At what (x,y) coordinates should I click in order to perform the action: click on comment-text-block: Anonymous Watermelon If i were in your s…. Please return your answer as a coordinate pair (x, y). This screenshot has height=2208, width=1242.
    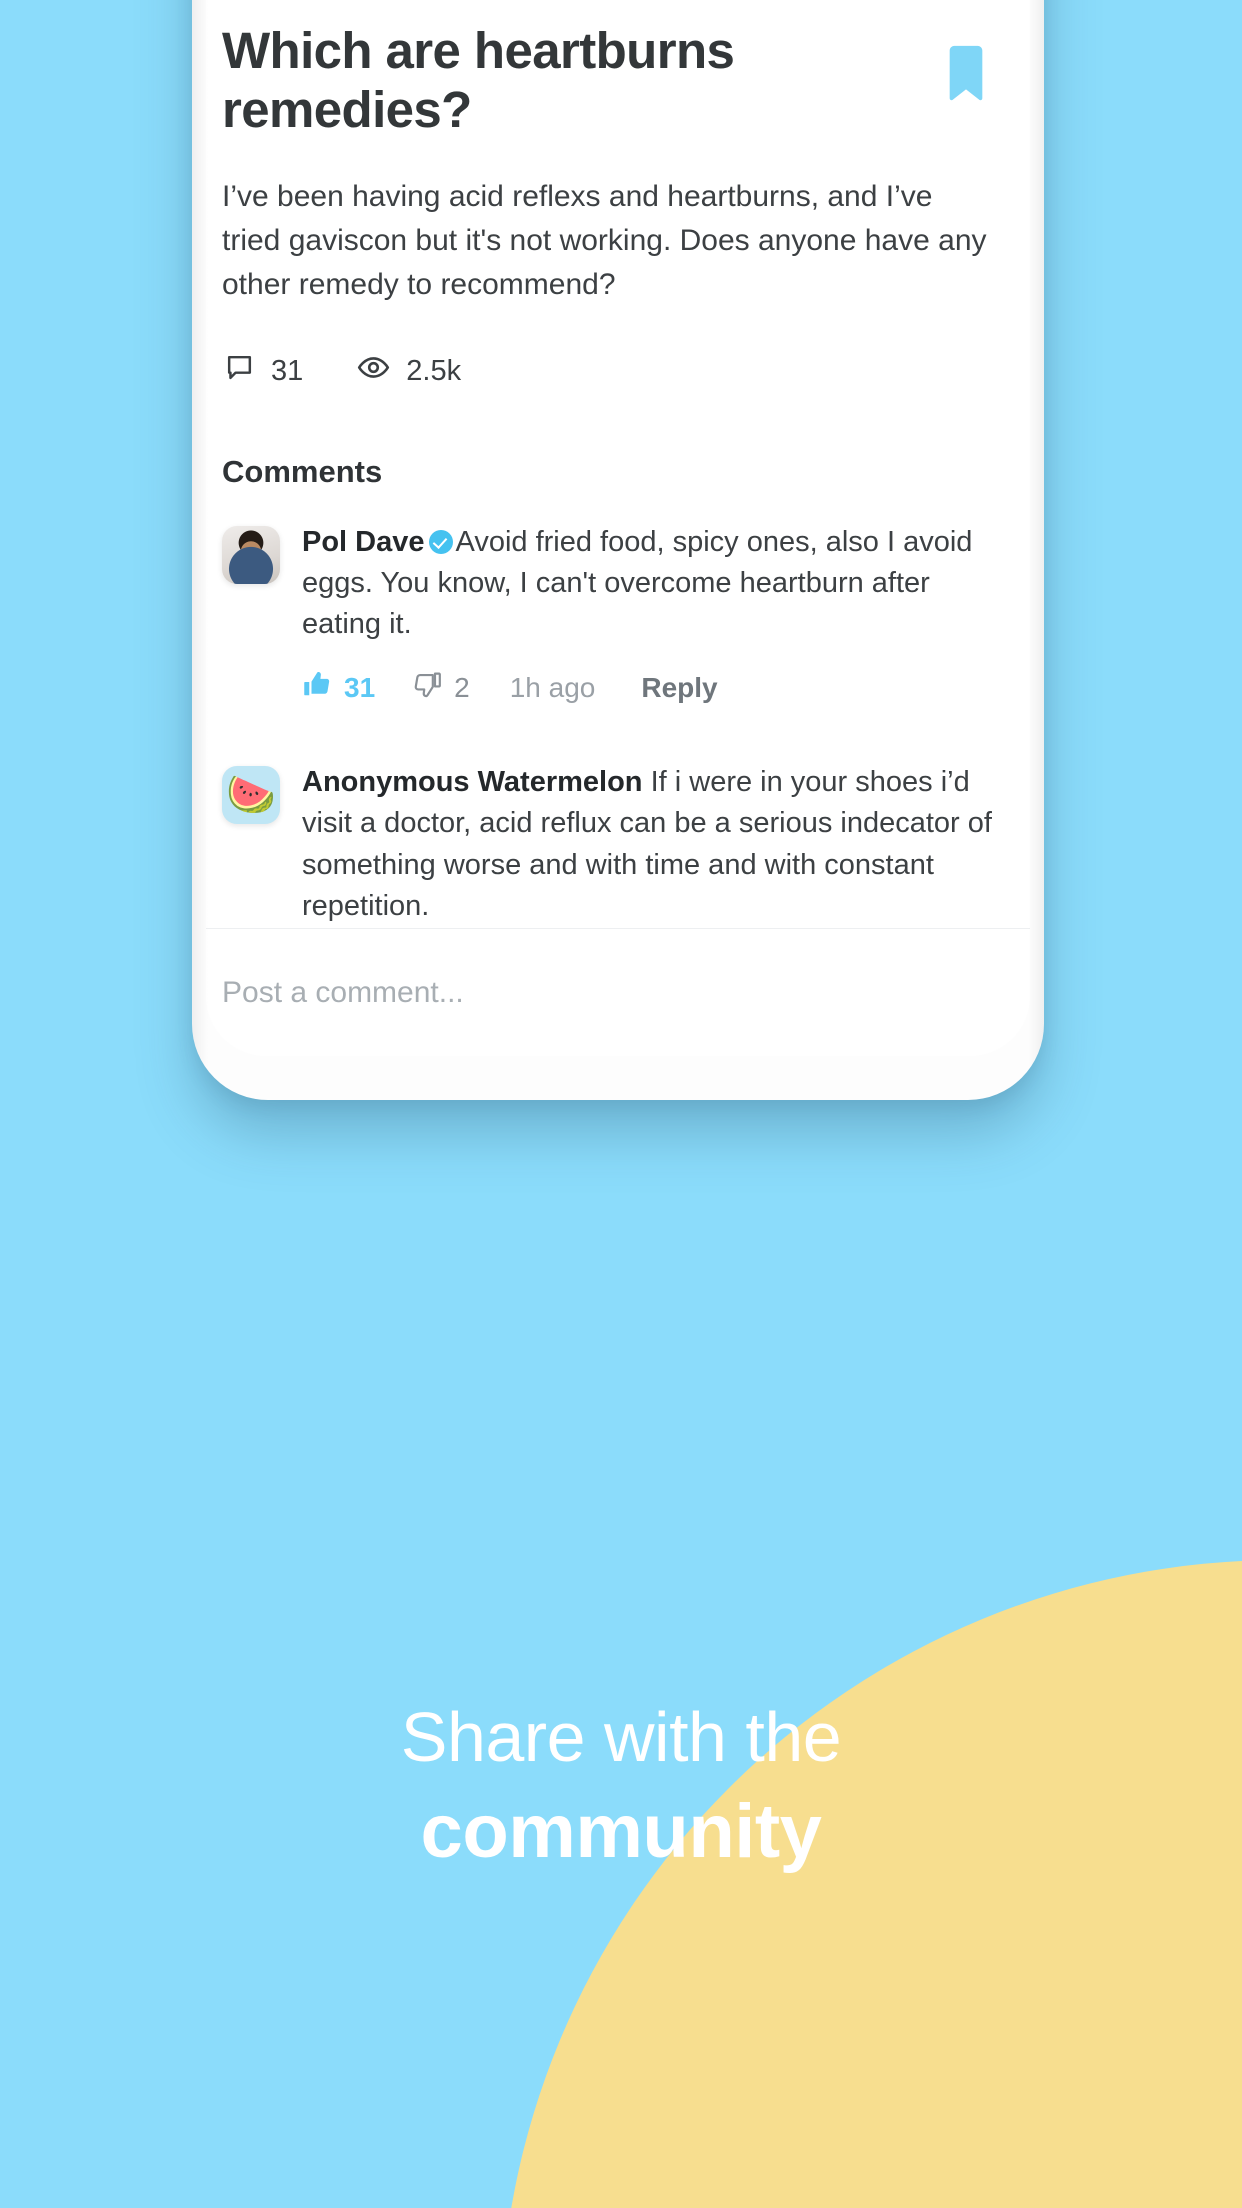
    Looking at the image, I should click on (649, 844).